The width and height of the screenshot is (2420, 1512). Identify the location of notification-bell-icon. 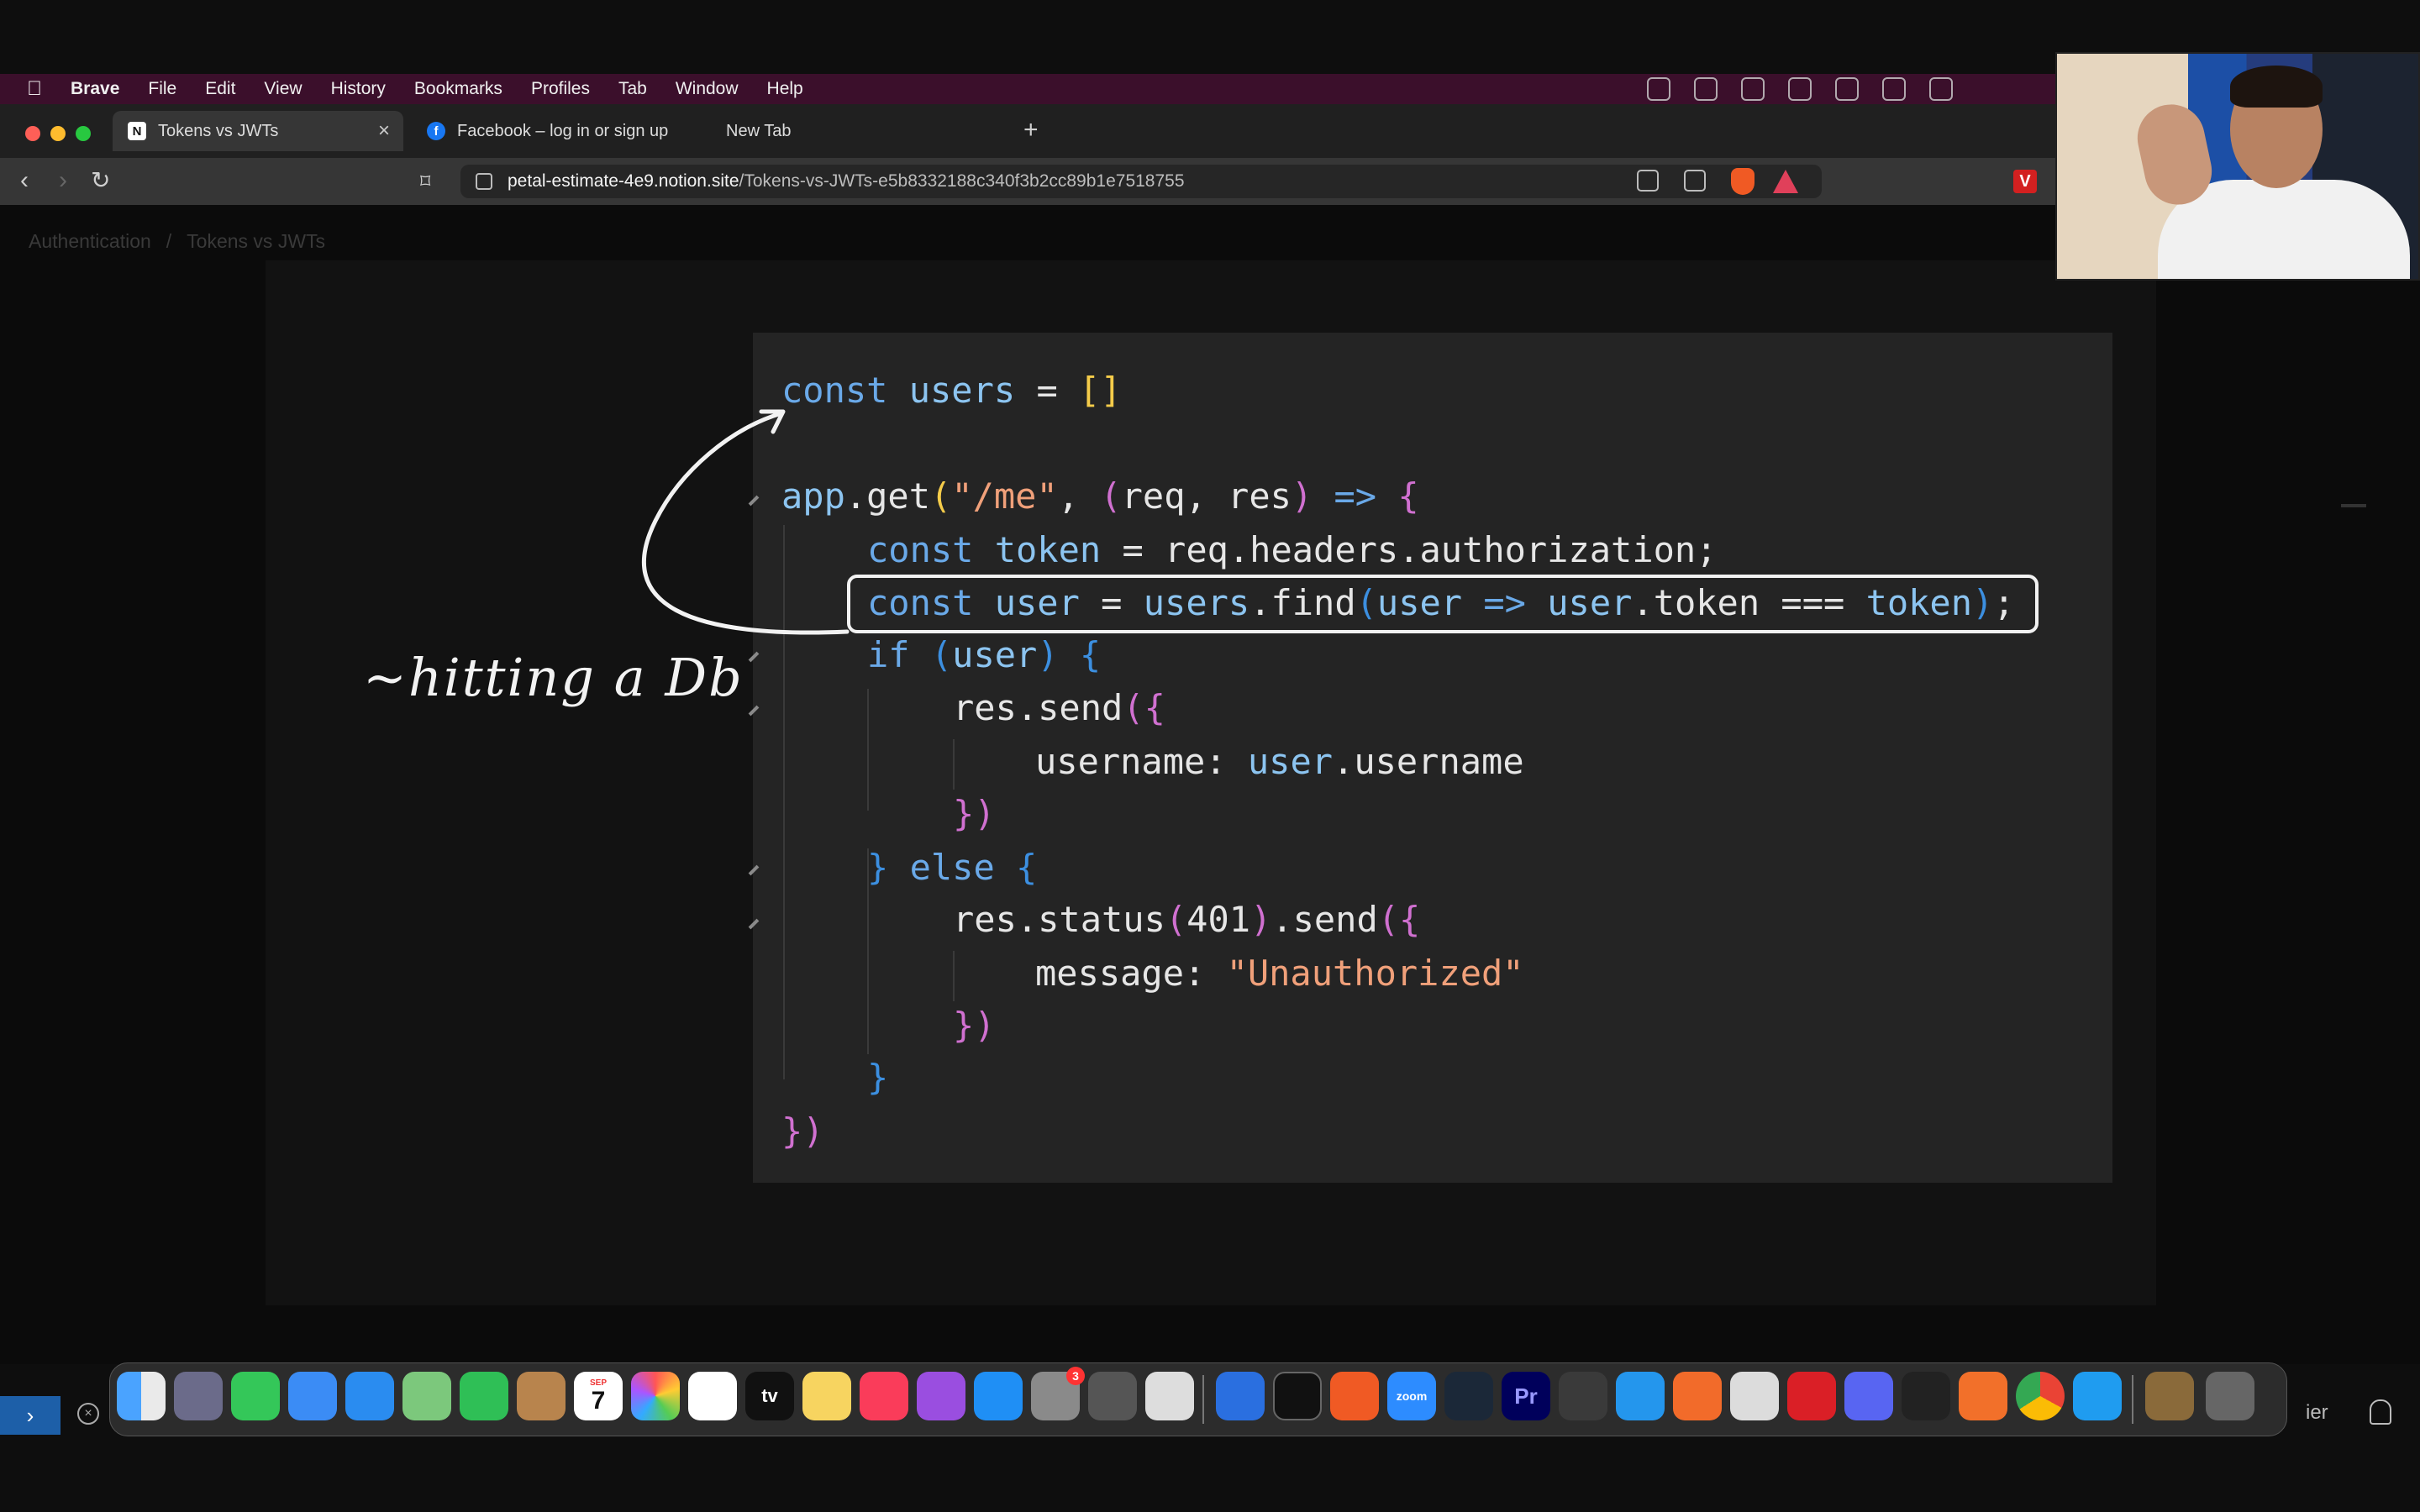
(2381, 1412).